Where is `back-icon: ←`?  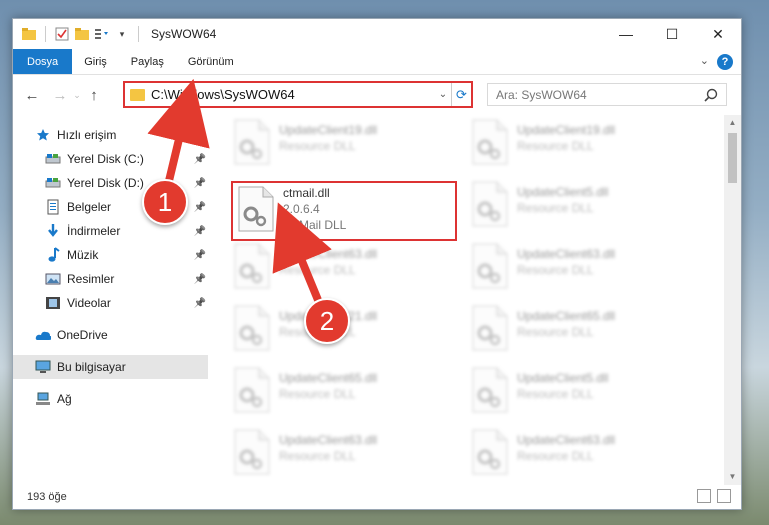 back-icon: ← is located at coordinates (32, 95).